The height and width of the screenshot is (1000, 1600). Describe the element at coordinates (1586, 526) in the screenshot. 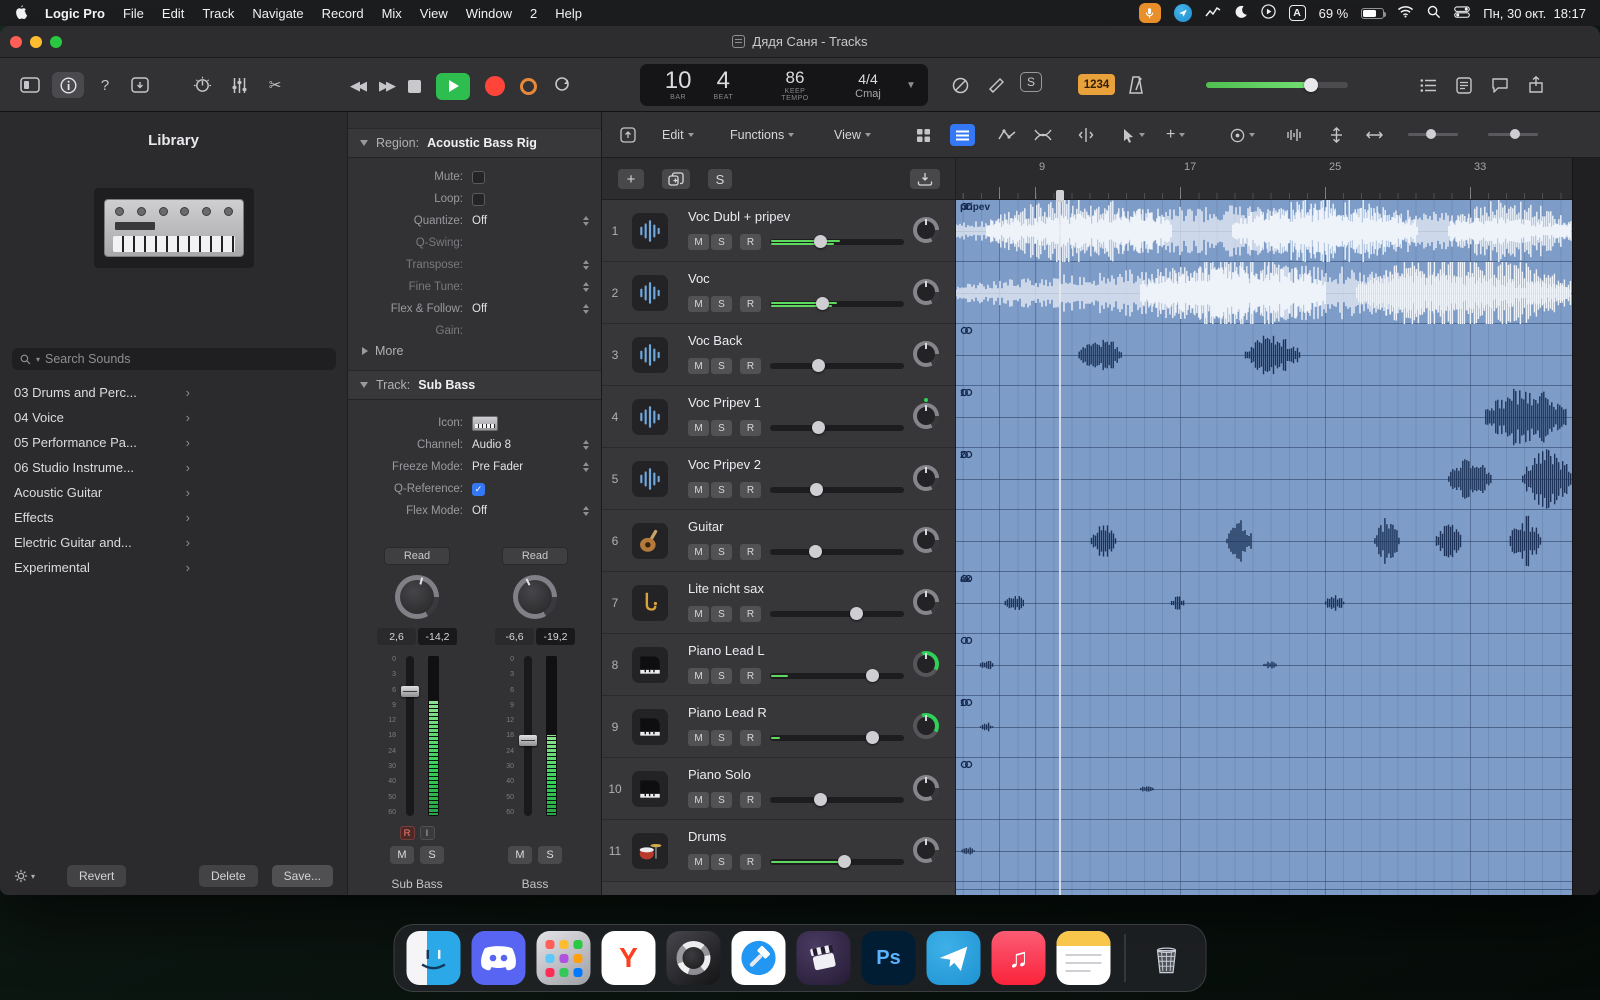

I see `vertical-scrollbar` at that location.